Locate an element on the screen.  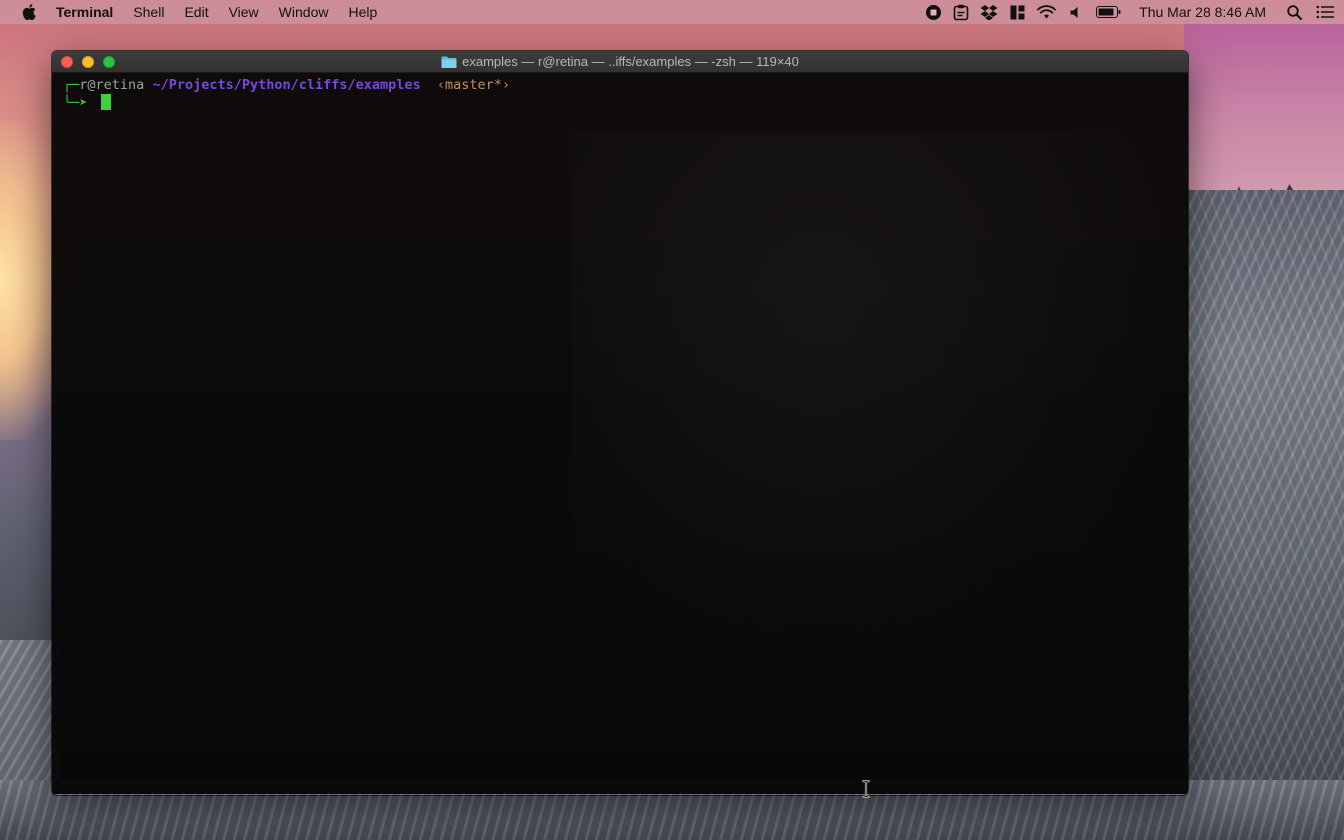
search-icon is located at coordinates (1294, 12).